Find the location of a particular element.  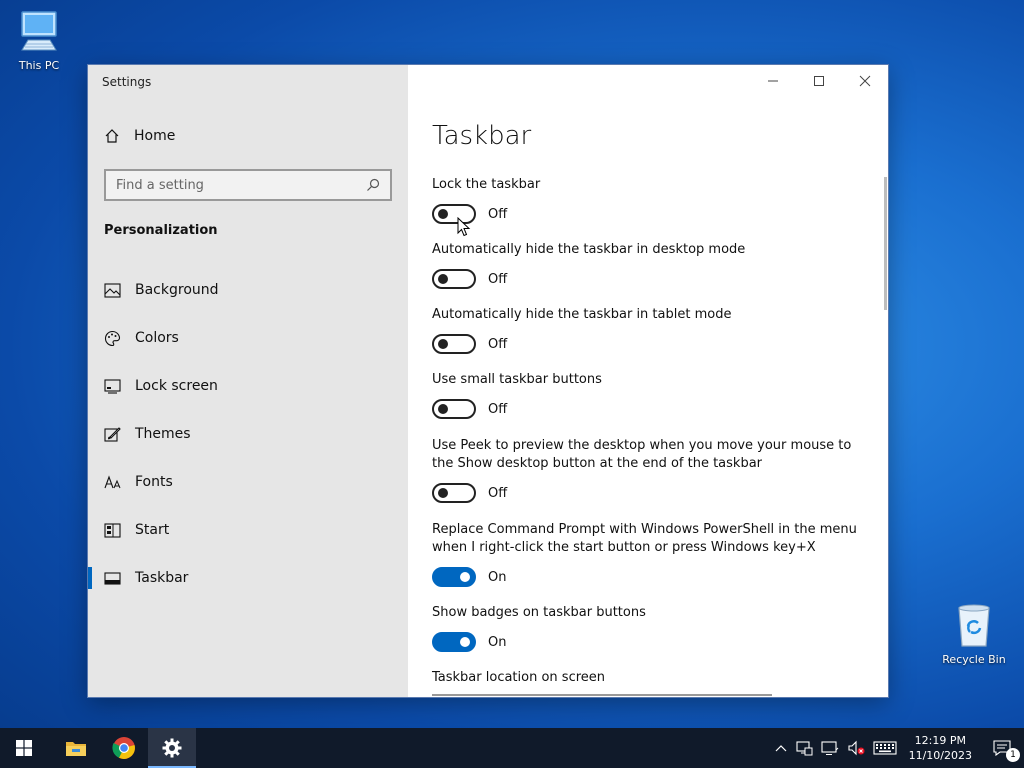

close-icon is located at coordinates (865, 81).